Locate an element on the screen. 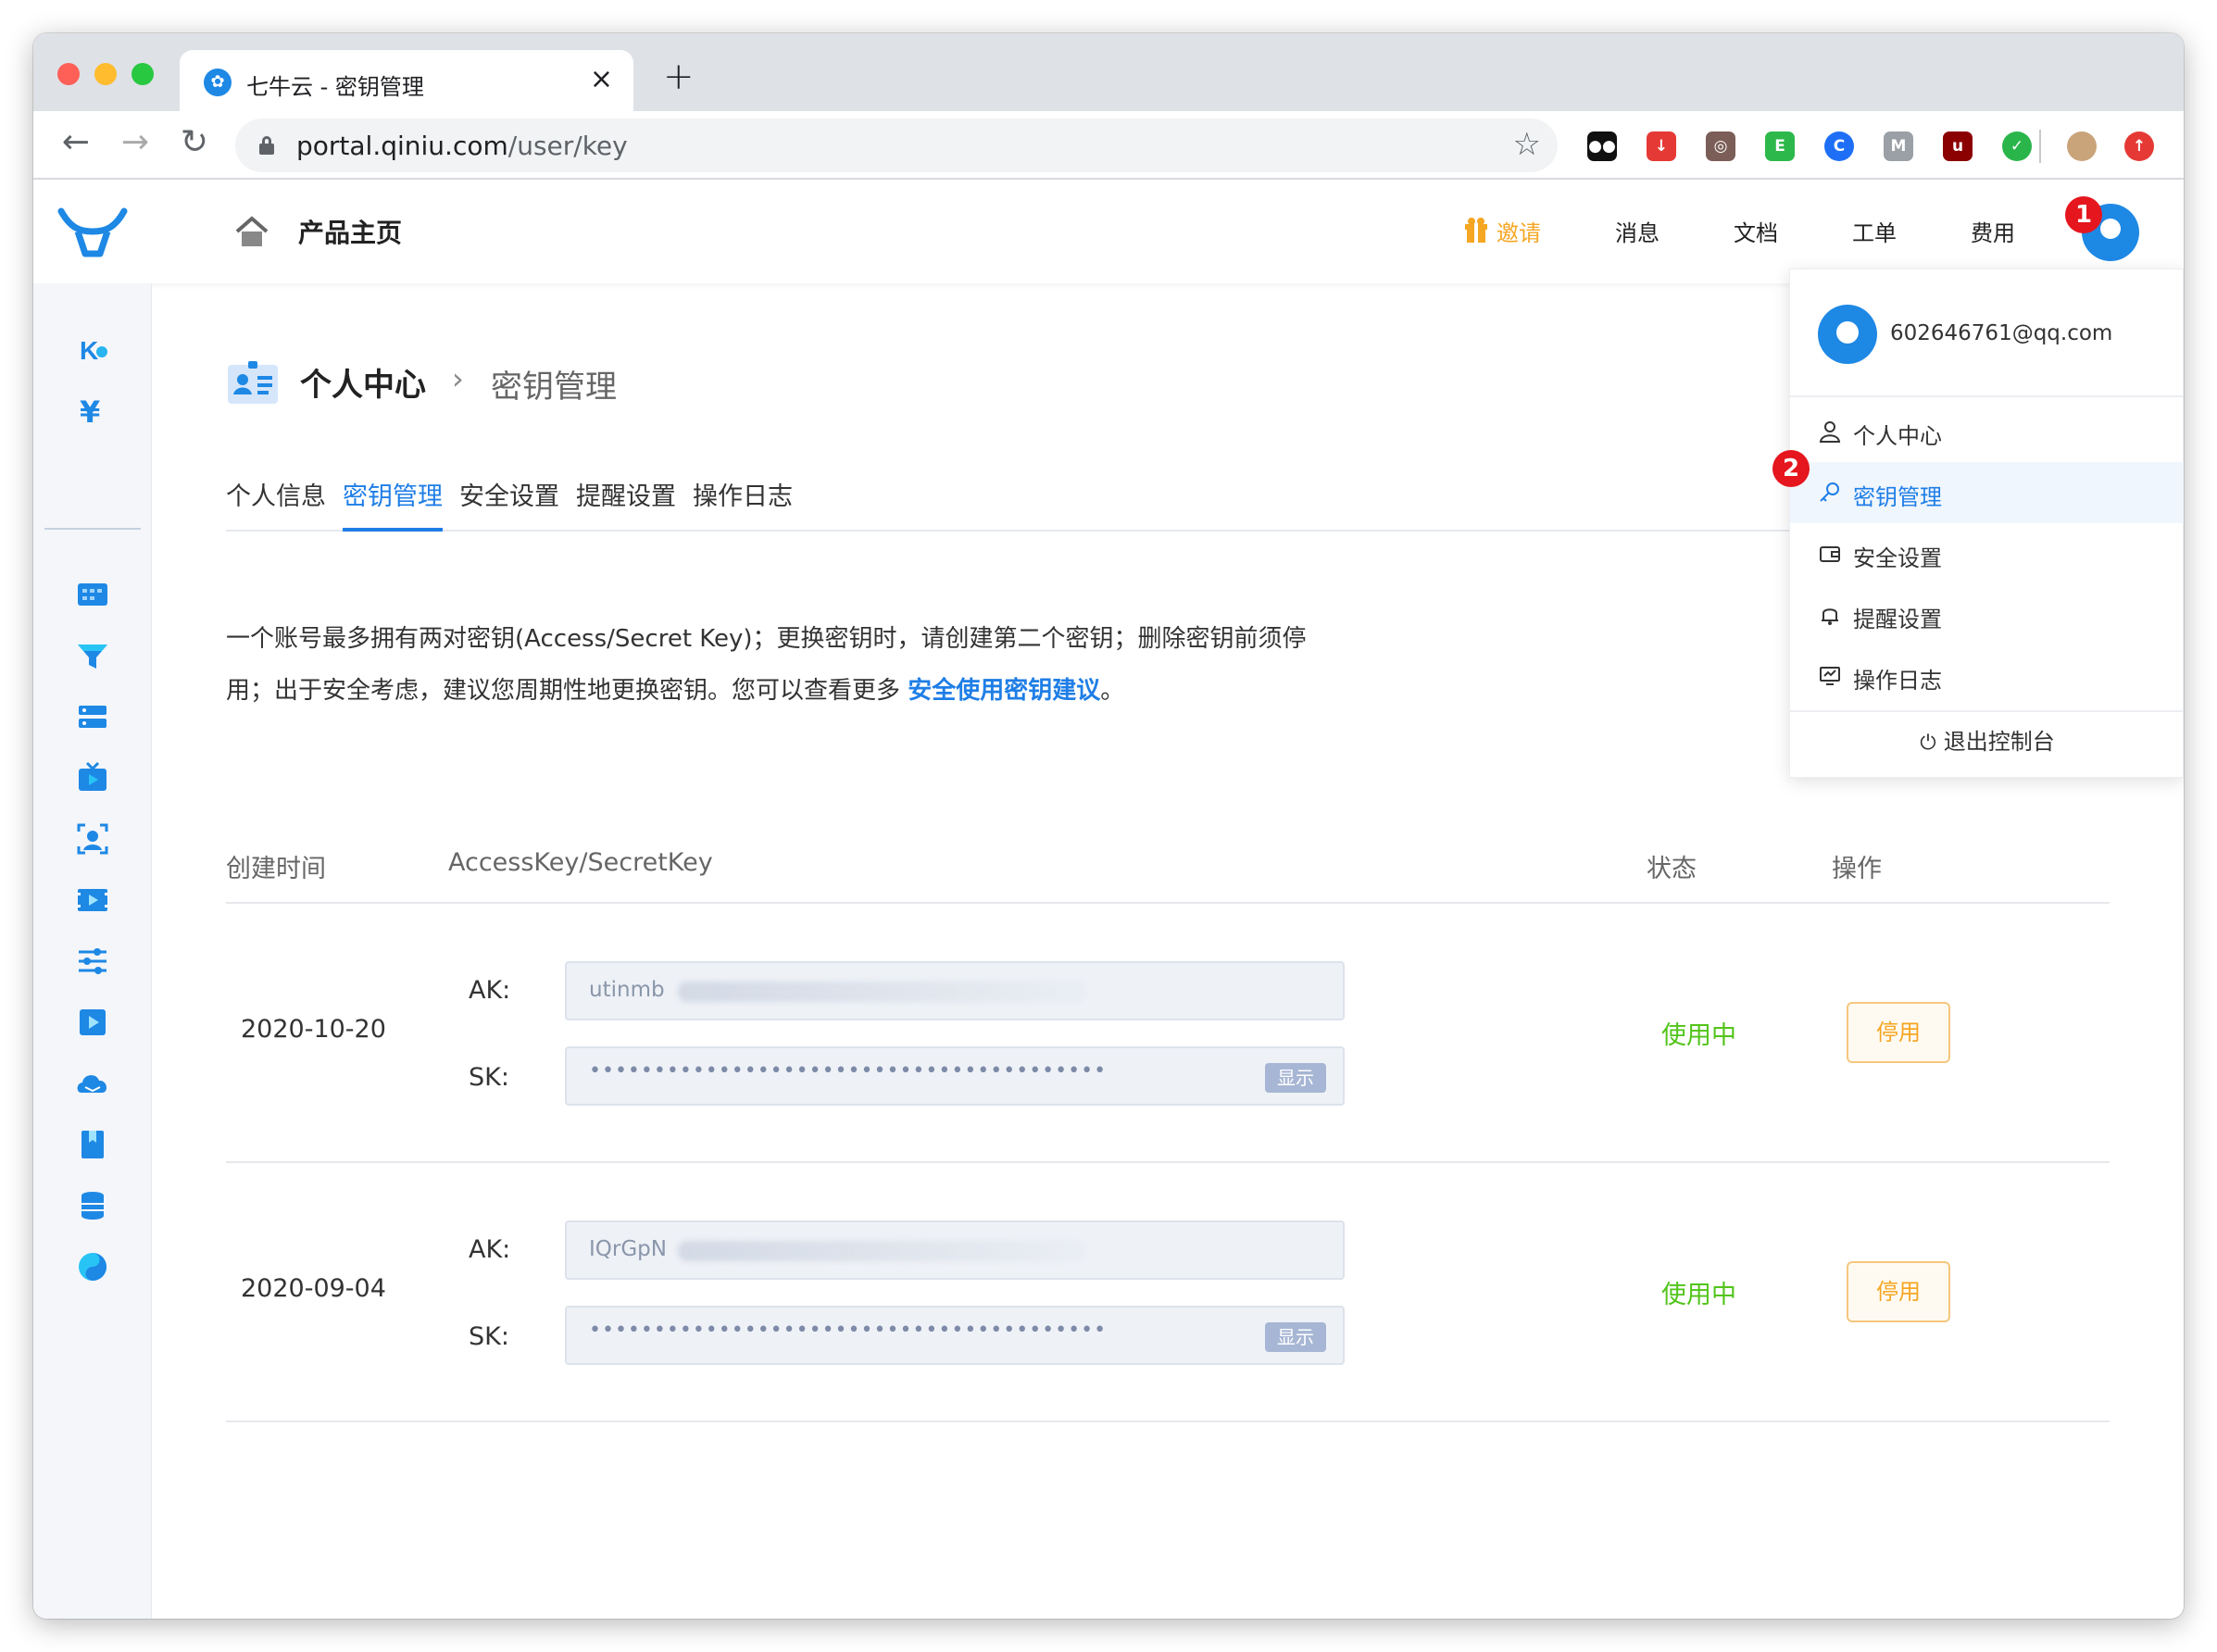  server-icon is located at coordinates (92, 716).